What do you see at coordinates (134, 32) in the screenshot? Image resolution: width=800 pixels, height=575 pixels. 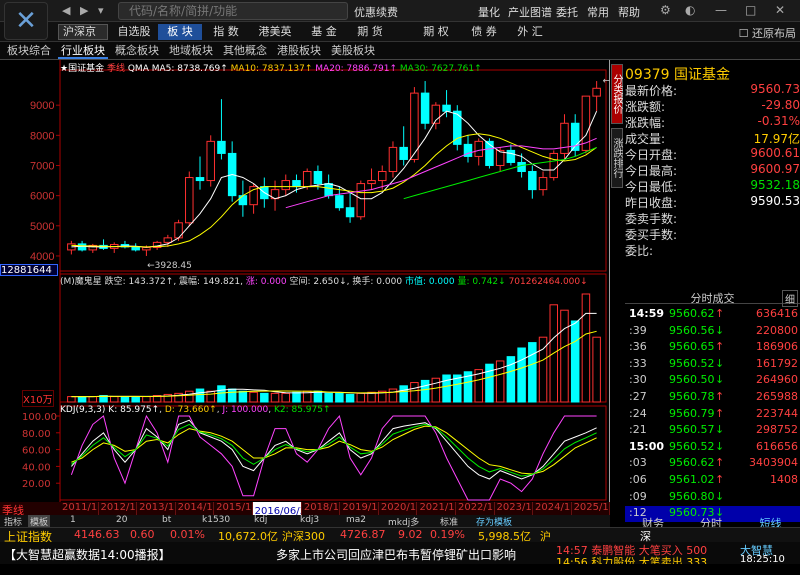 I see `nav-watchlist: 自选股` at bounding box center [134, 32].